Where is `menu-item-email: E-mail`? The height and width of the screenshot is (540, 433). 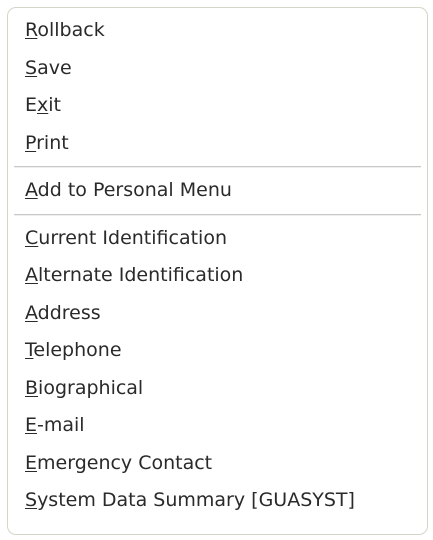
menu-item-email: E-mail is located at coordinates (226, 426).